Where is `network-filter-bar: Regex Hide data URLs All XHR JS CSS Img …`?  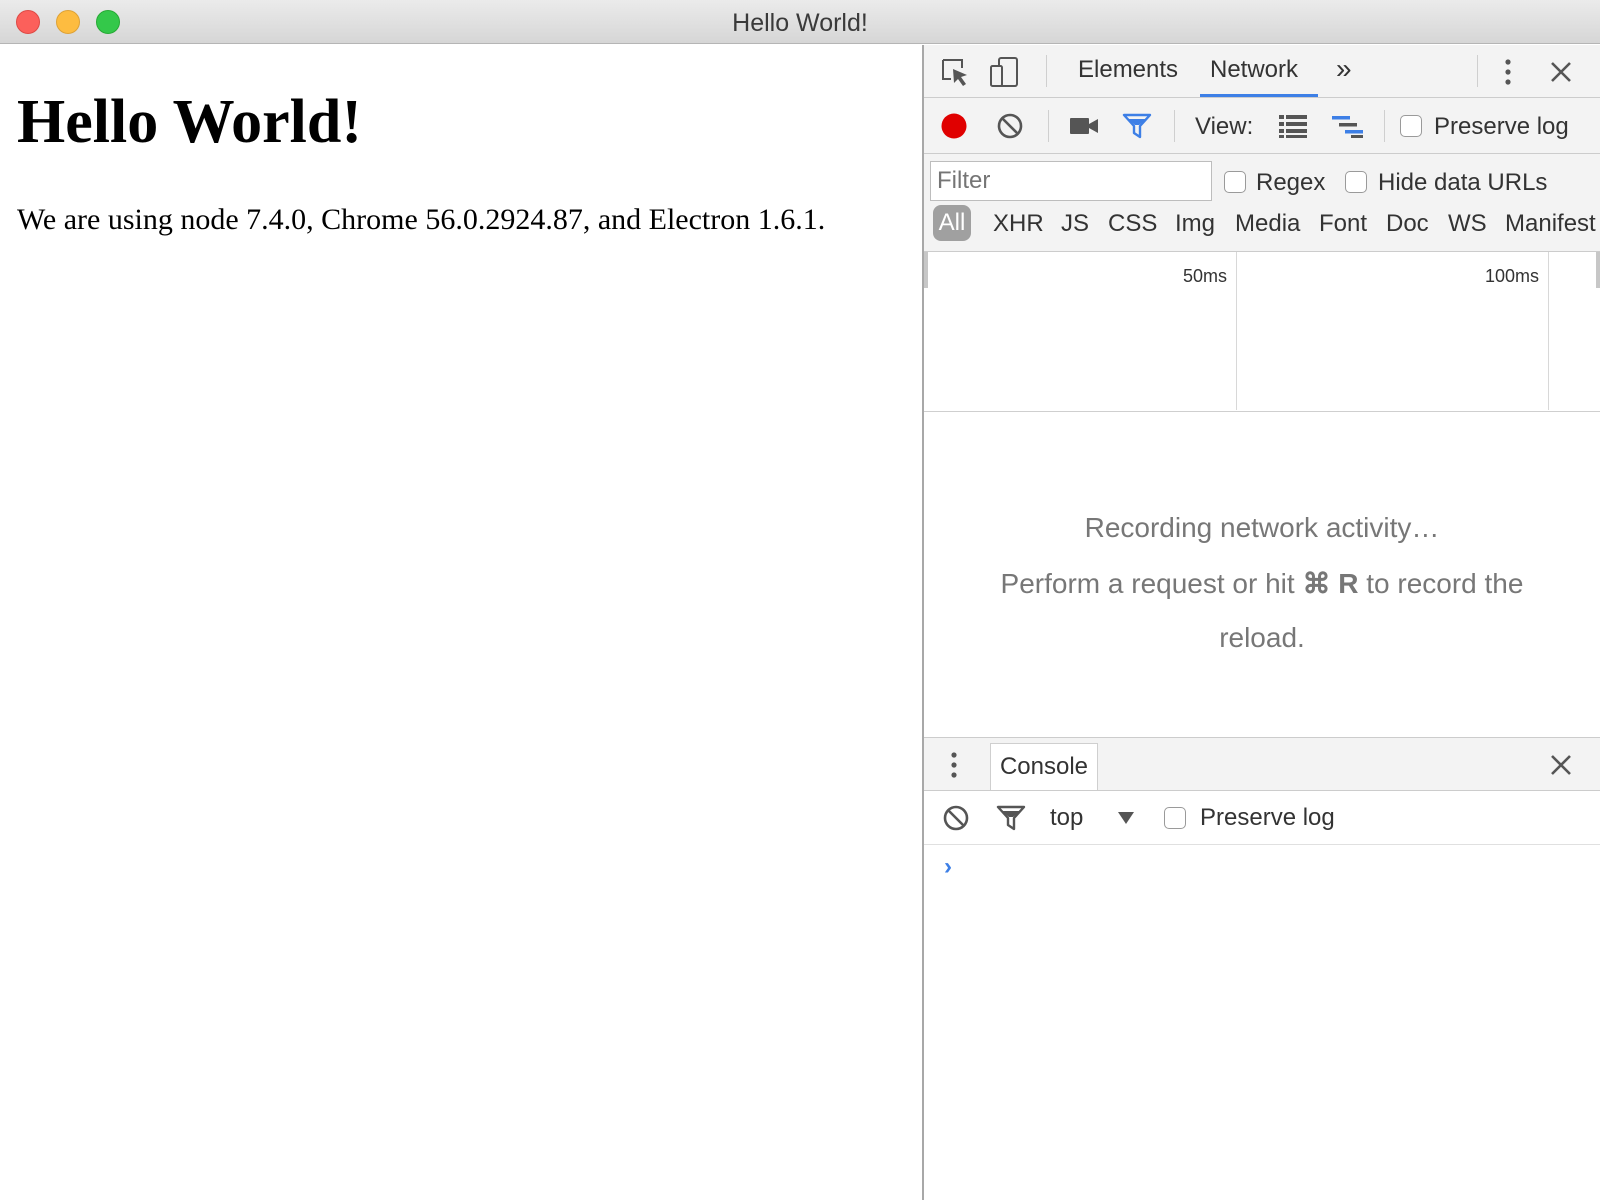
network-filter-bar: Regex Hide data URLs All XHR JS CSS Img … is located at coordinates (1262, 203).